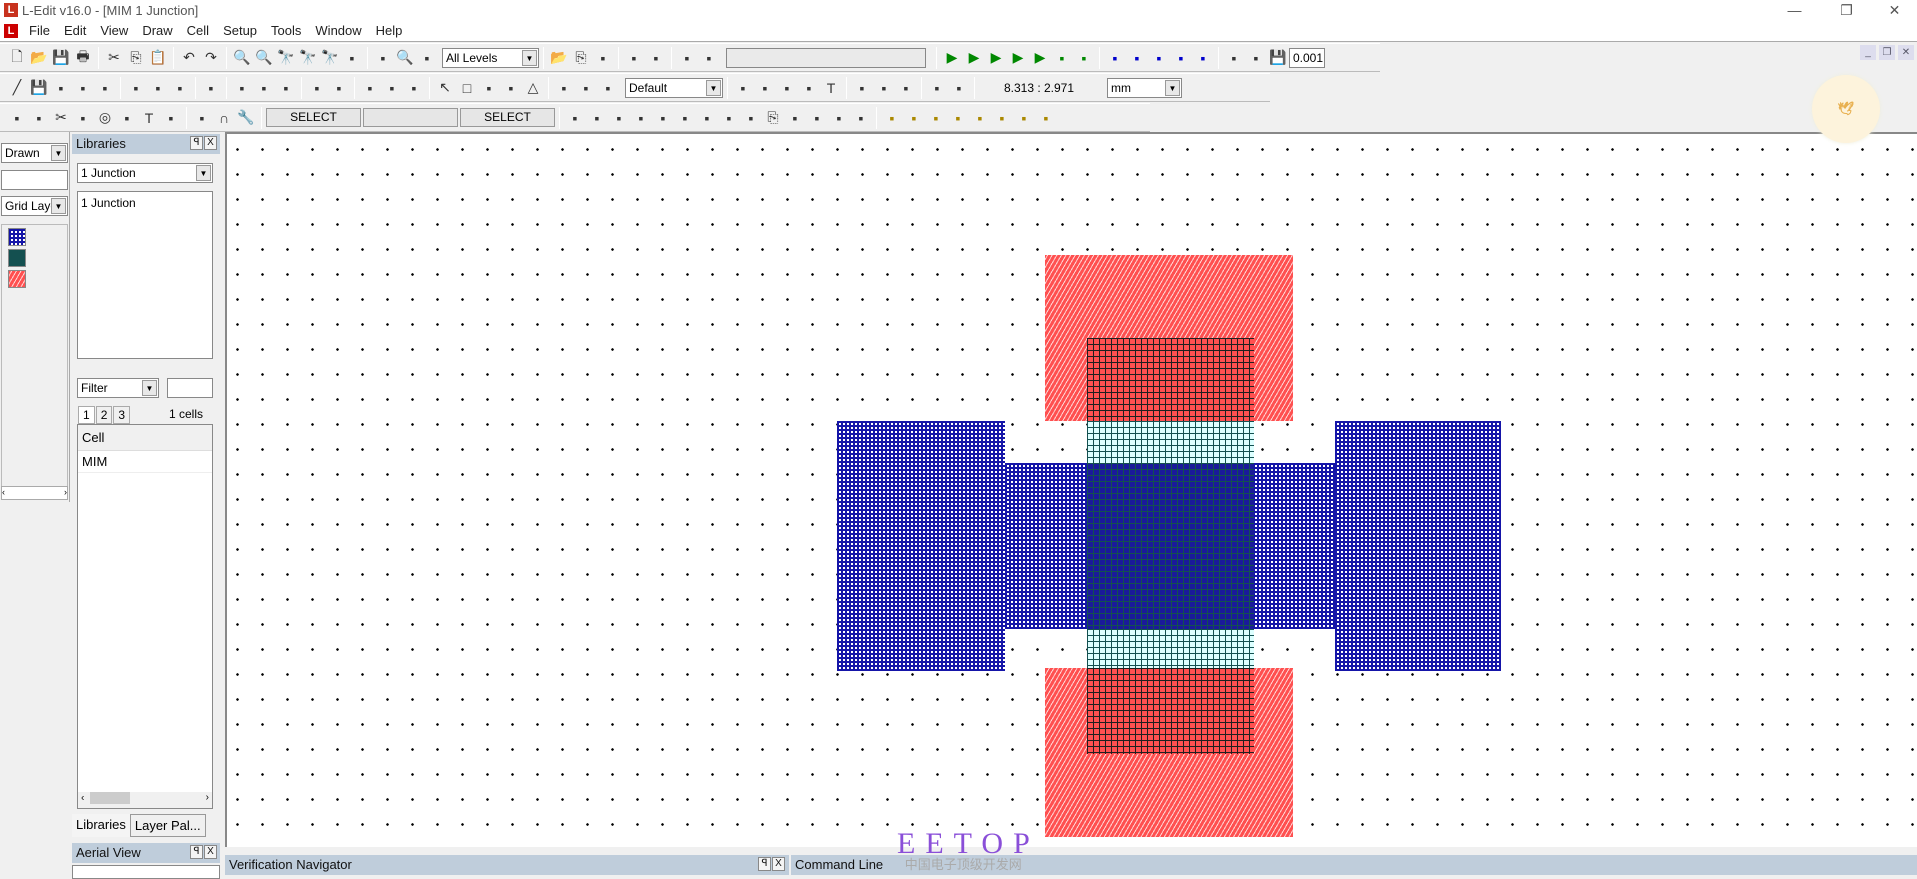 The image size is (1917, 879). I want to click on line-icon: ╱, so click(17, 88).